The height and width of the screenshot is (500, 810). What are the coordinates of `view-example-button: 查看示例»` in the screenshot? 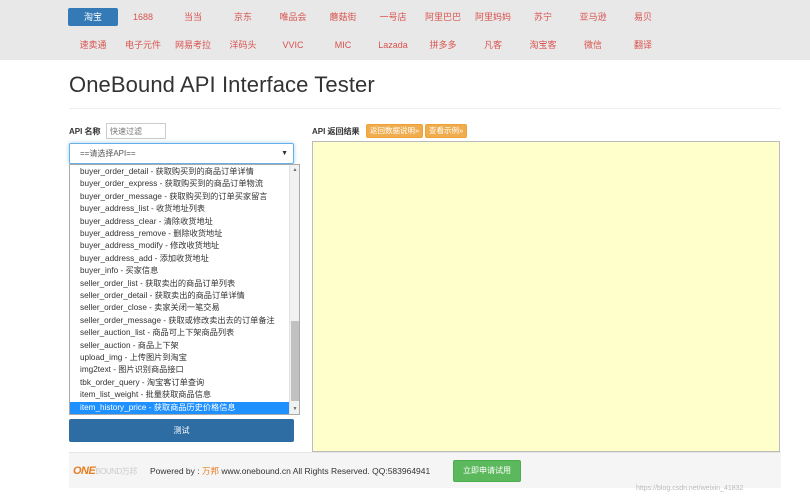 It's located at (446, 131).